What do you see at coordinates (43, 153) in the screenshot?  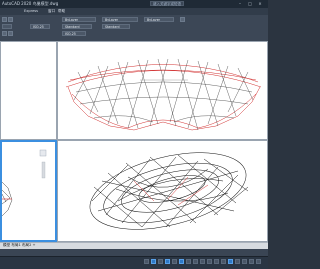 I see `viewcube-icon` at bounding box center [43, 153].